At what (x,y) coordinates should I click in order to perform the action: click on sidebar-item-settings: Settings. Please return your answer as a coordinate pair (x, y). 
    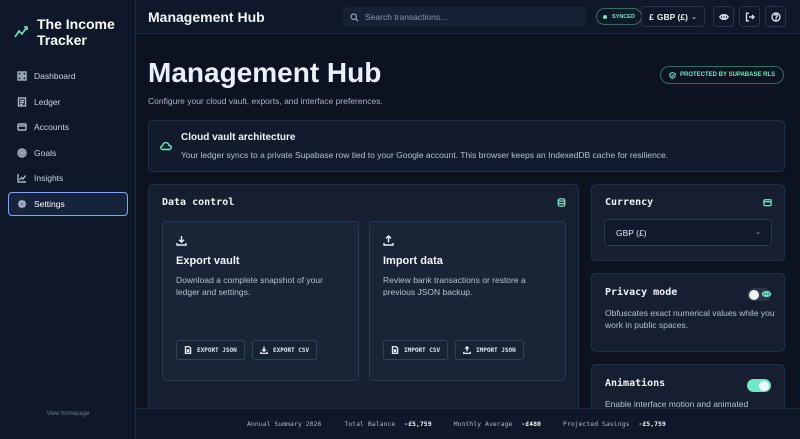
    Looking at the image, I should click on (68, 203).